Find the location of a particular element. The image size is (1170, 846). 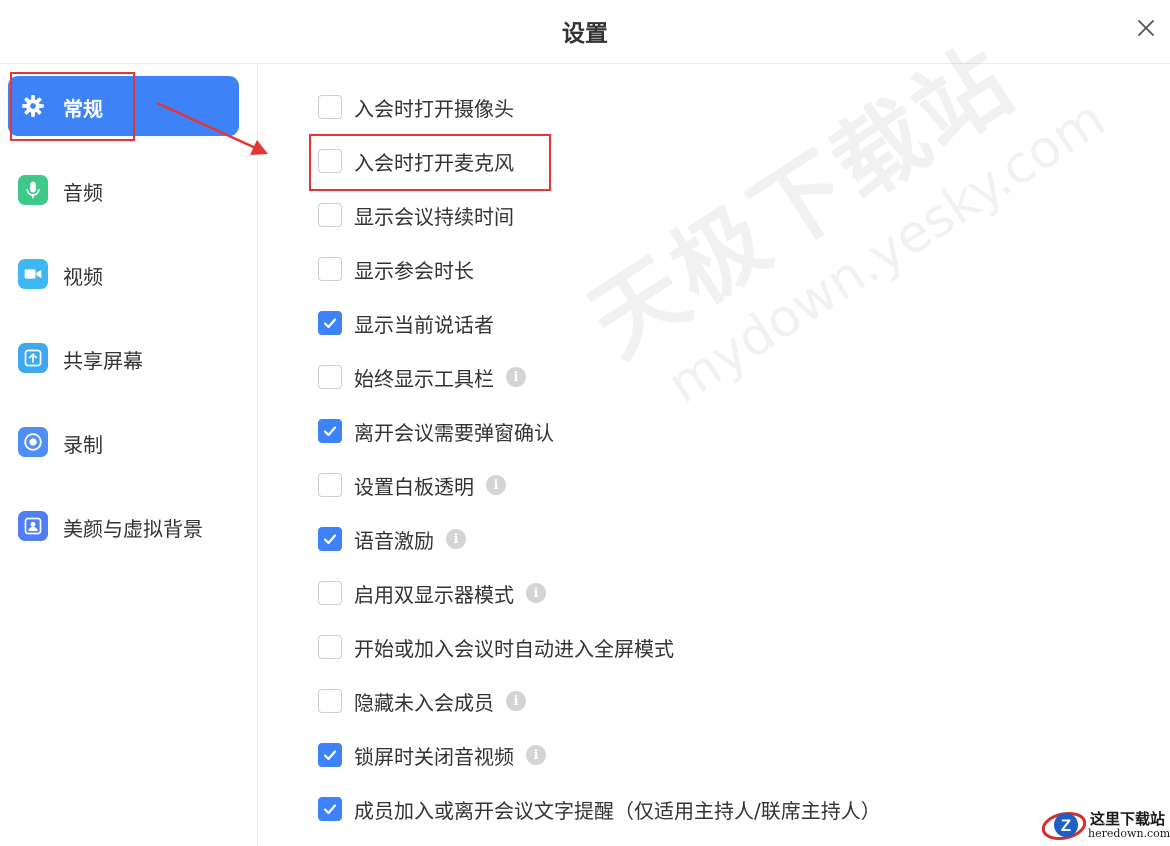

setting-option: 显示参会时长 is located at coordinates (396, 269).